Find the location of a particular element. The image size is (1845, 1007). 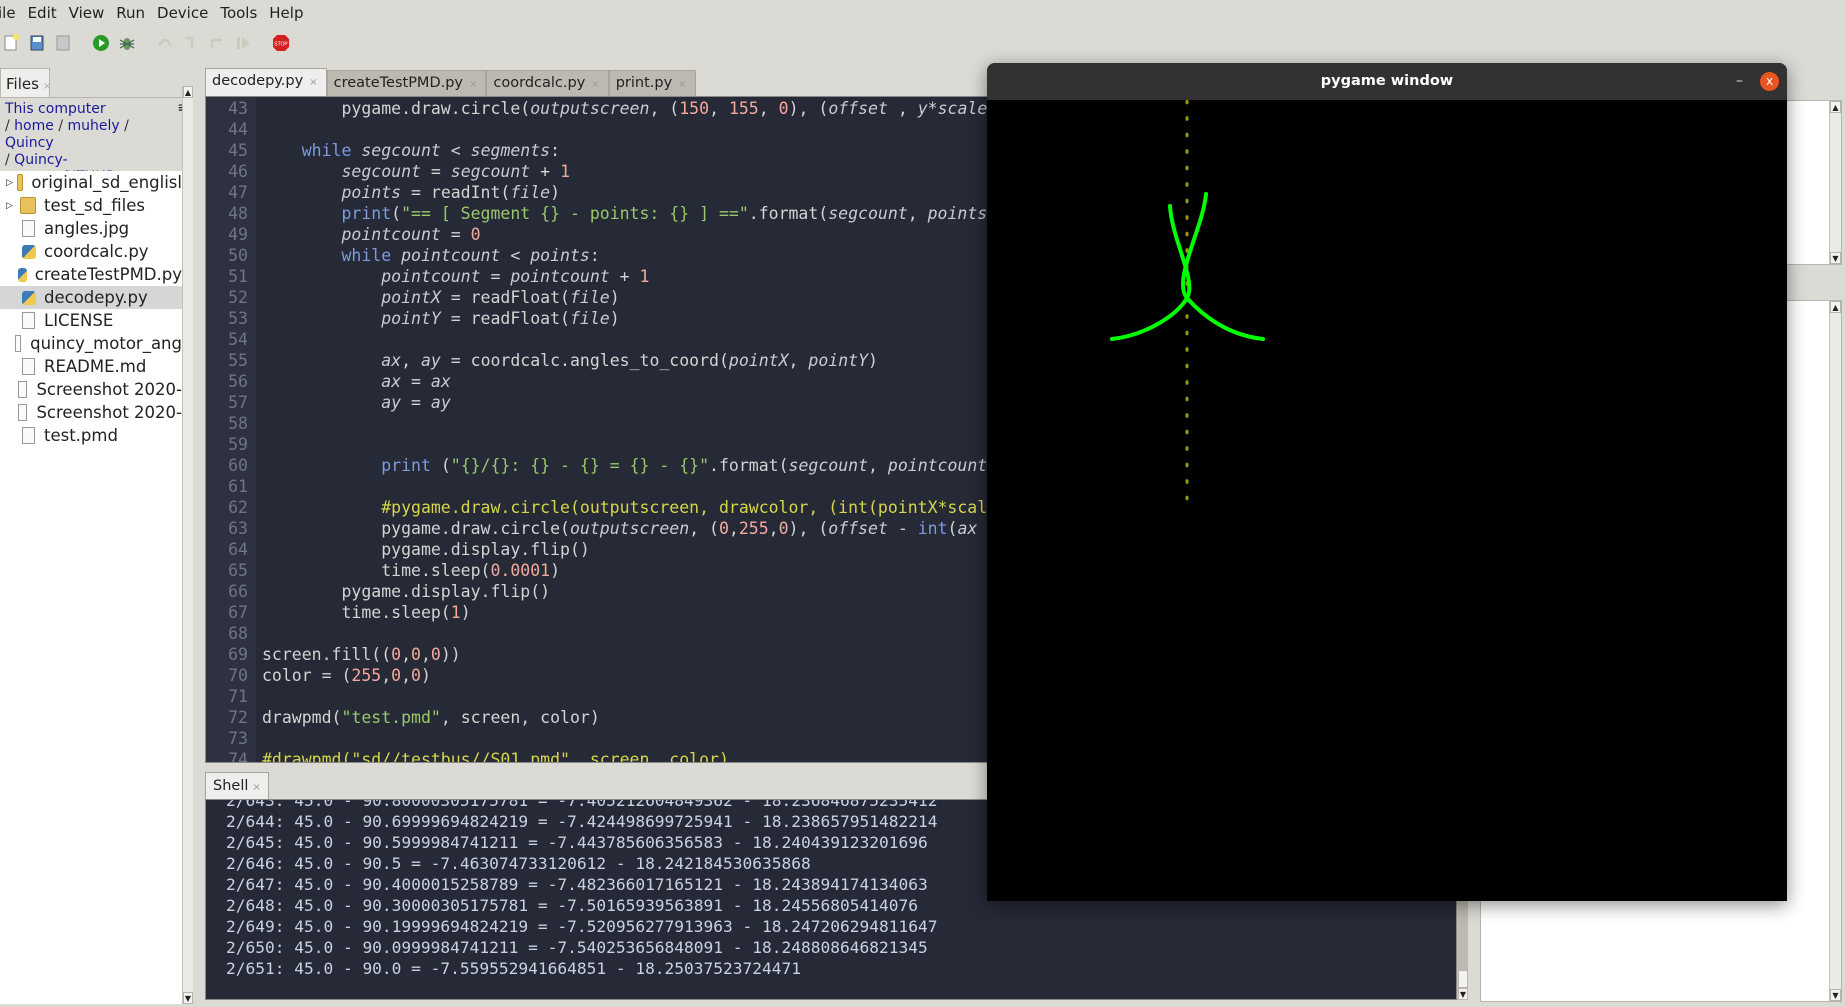

step-out-button is located at coordinates (217, 45).